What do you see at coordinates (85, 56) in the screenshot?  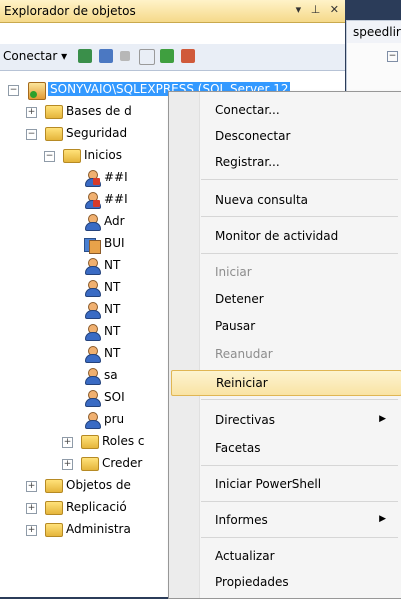 I see `connect-object-explorer-icon` at bounding box center [85, 56].